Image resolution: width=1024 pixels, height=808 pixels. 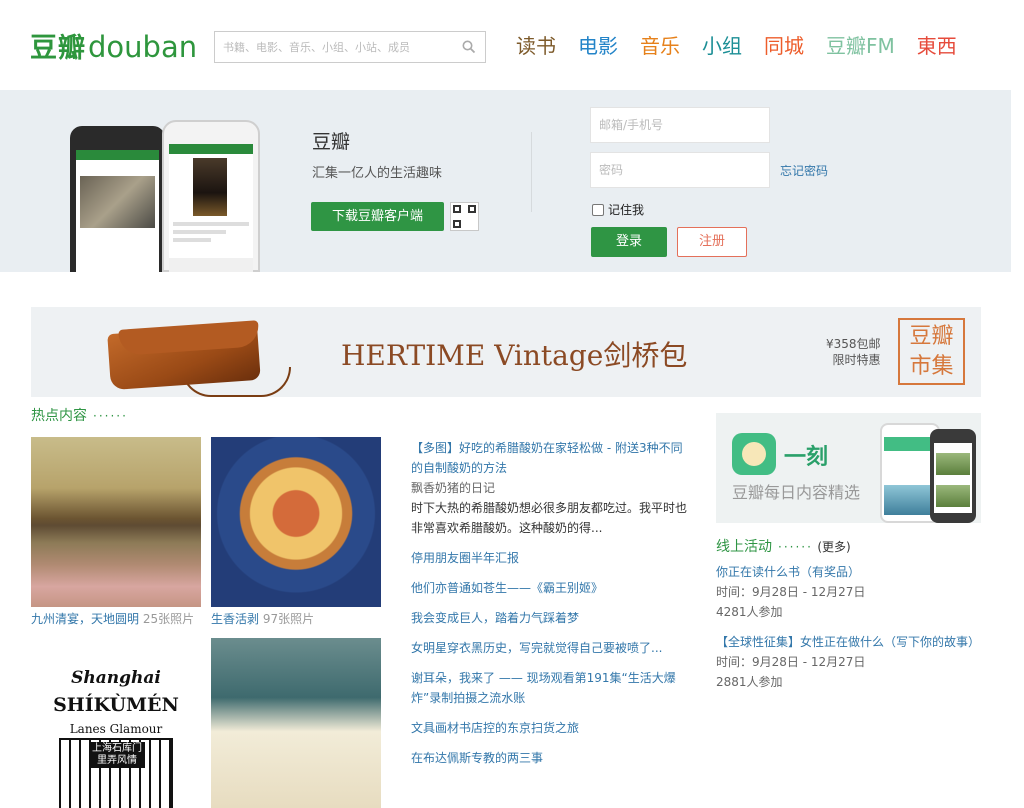 What do you see at coordinates (59, 416) in the screenshot?
I see `hot-title-text: 热点内容` at bounding box center [59, 416].